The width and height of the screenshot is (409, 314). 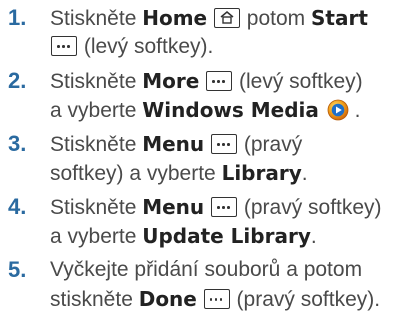 What do you see at coordinates (175, 18) in the screenshot?
I see `key-name-home: Home` at bounding box center [175, 18].